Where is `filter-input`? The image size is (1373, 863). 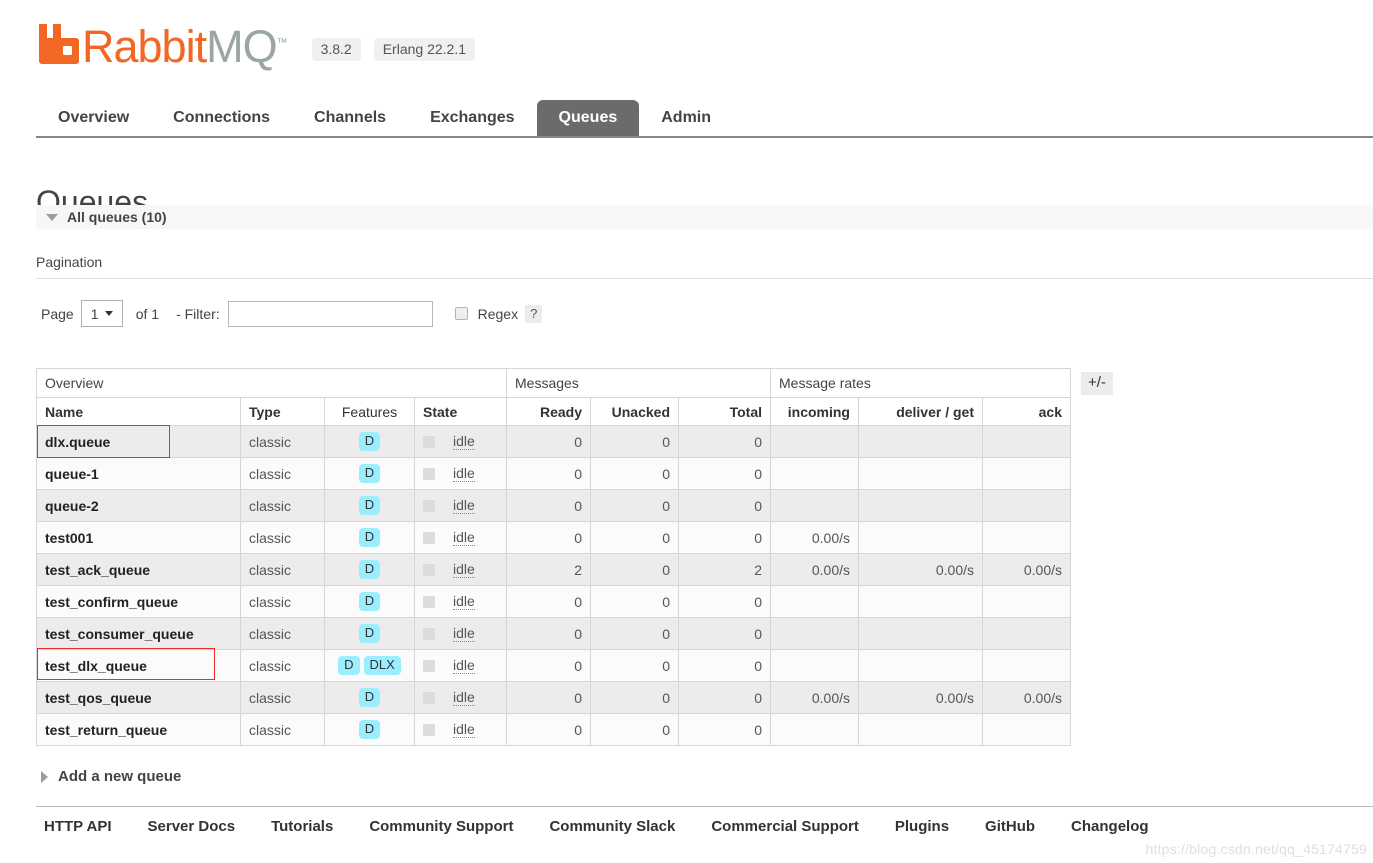
filter-input is located at coordinates (330, 313).